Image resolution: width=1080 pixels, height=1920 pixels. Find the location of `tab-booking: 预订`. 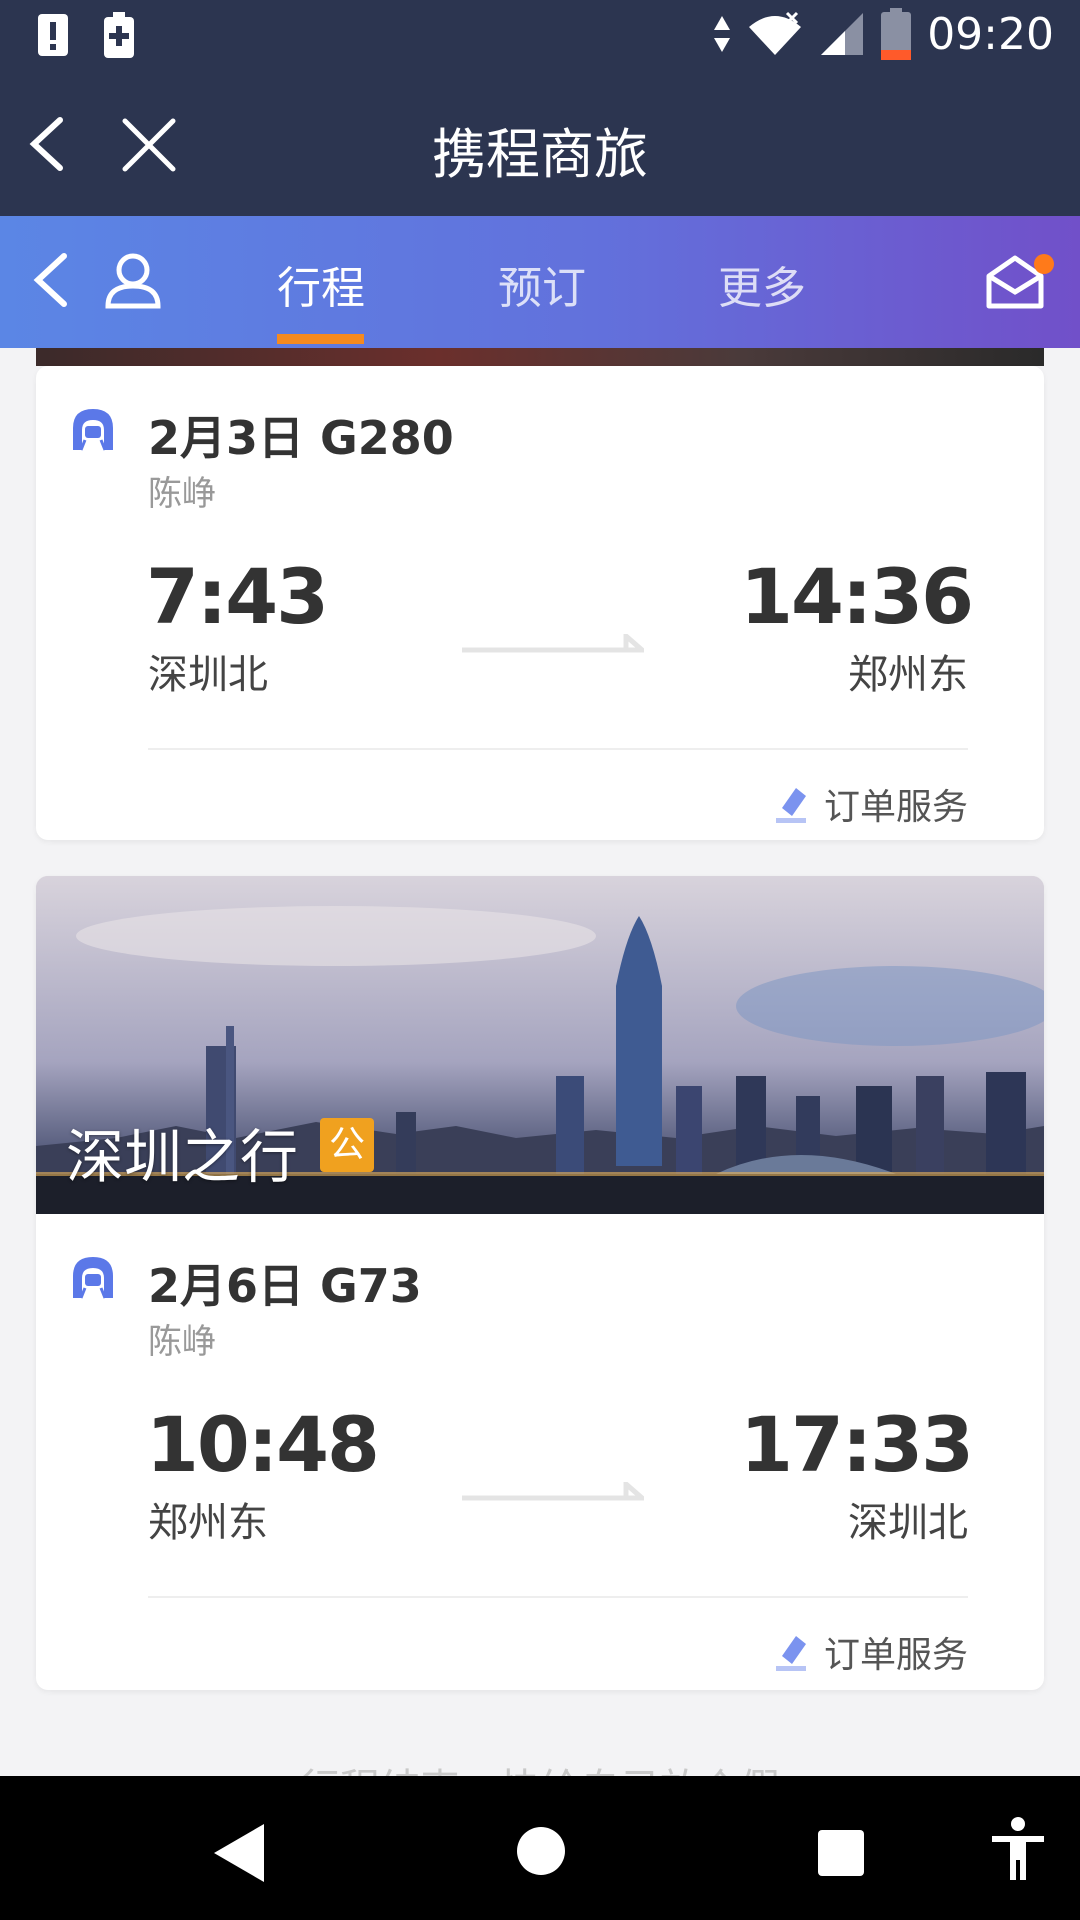

tab-booking: 预订 is located at coordinates (542, 284).